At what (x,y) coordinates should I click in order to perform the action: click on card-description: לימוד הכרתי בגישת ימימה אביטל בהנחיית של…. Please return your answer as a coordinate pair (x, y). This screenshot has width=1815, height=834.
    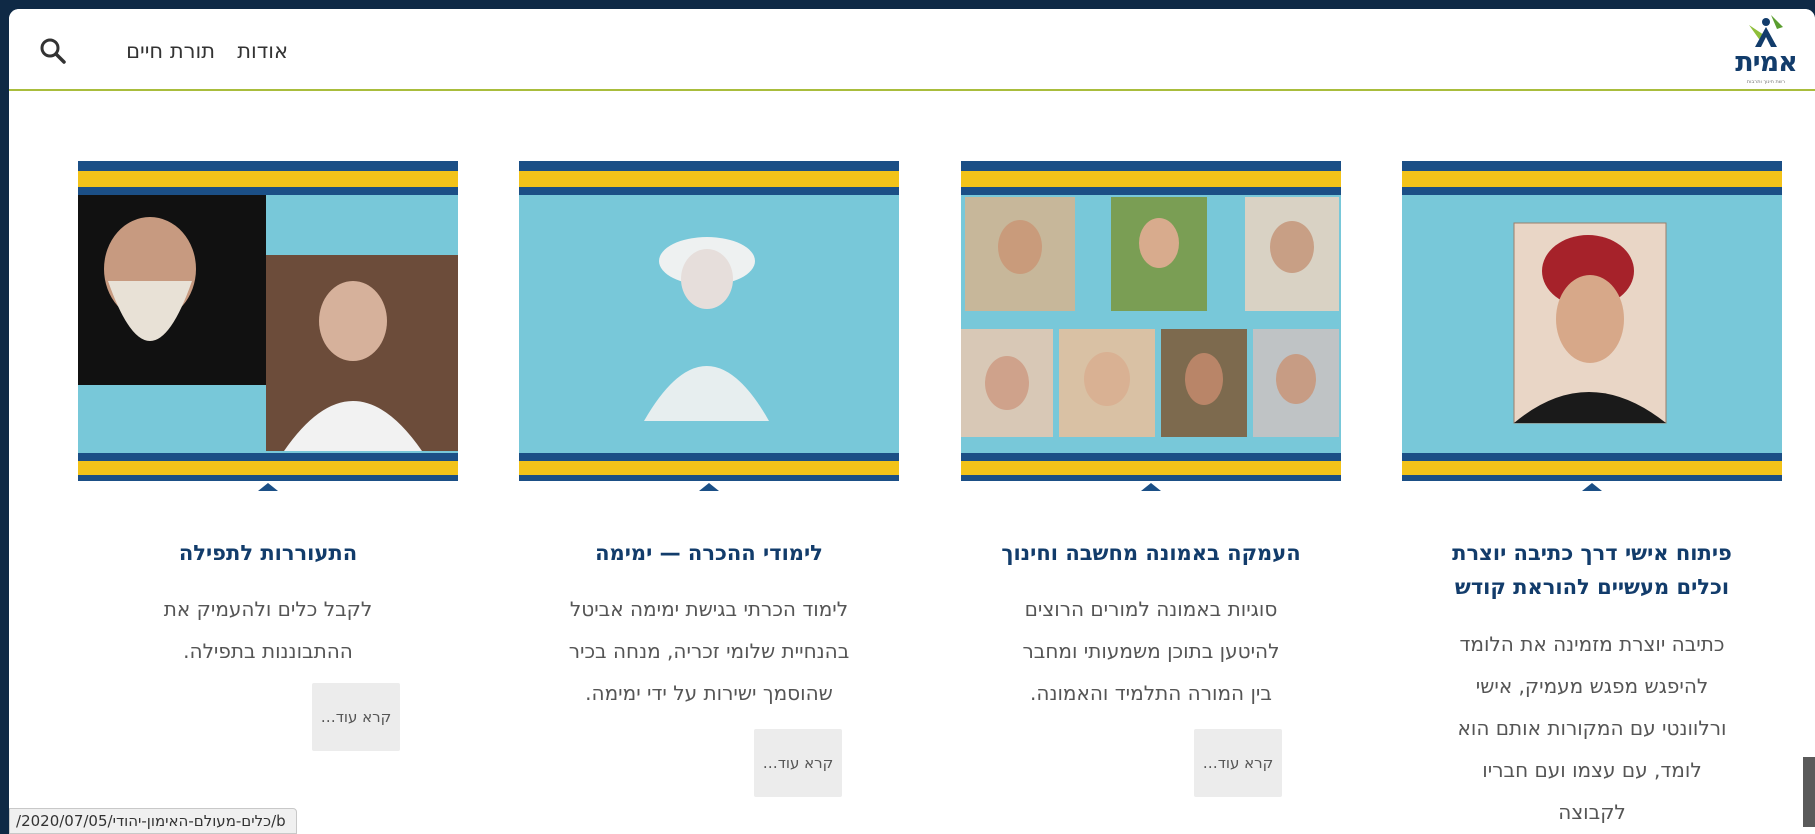
    Looking at the image, I should click on (709, 651).